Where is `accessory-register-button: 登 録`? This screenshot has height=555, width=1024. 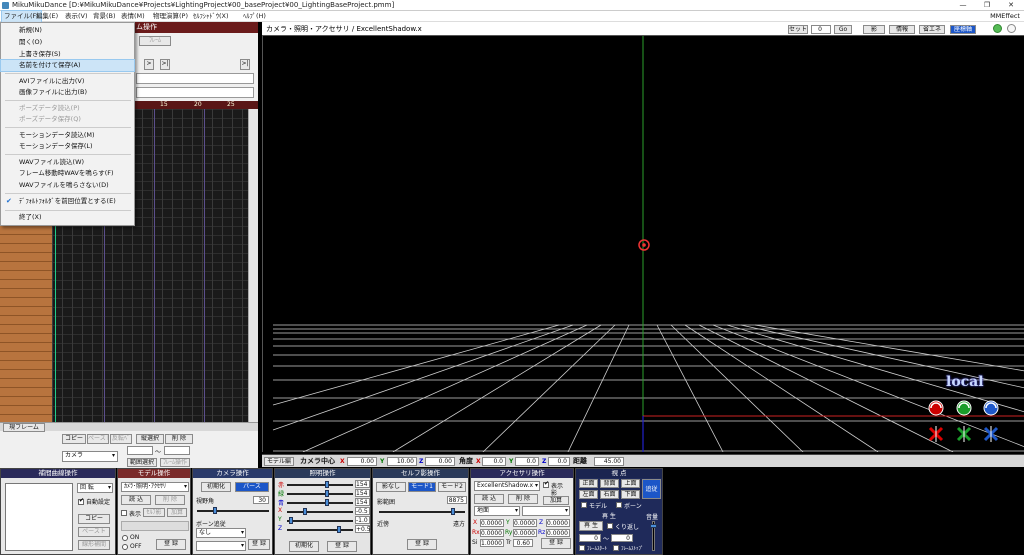 accessory-register-button: 登 録 is located at coordinates (556, 543).